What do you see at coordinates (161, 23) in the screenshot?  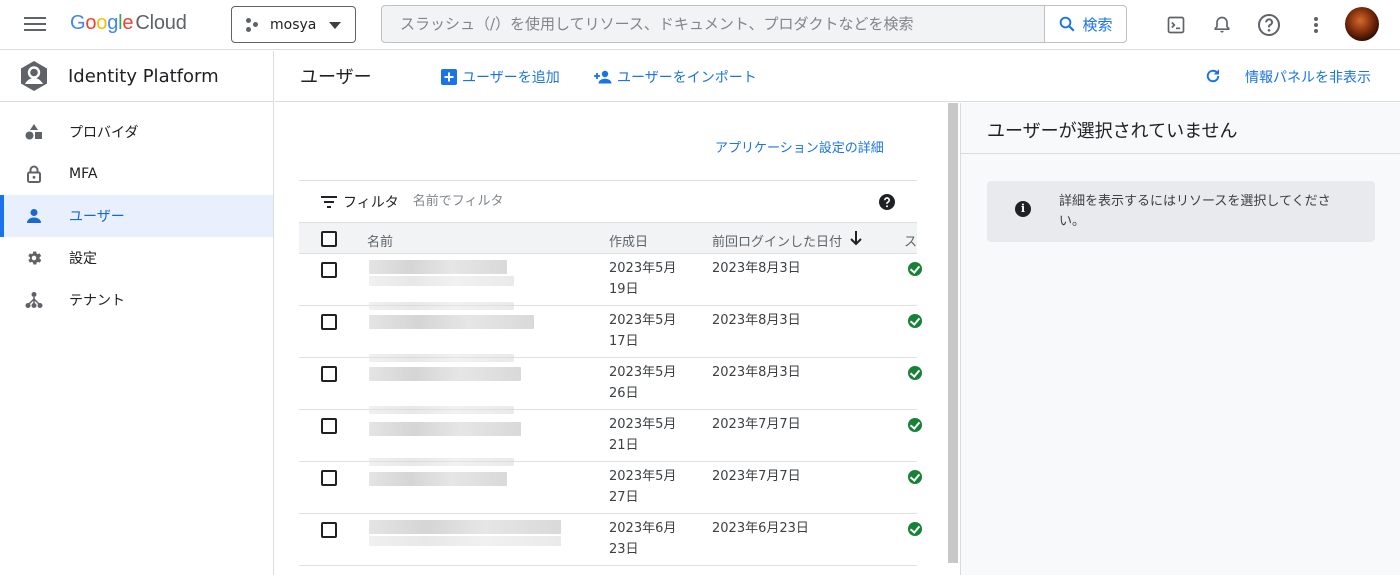 I see `logo-cloud-text: Cloud` at bounding box center [161, 23].